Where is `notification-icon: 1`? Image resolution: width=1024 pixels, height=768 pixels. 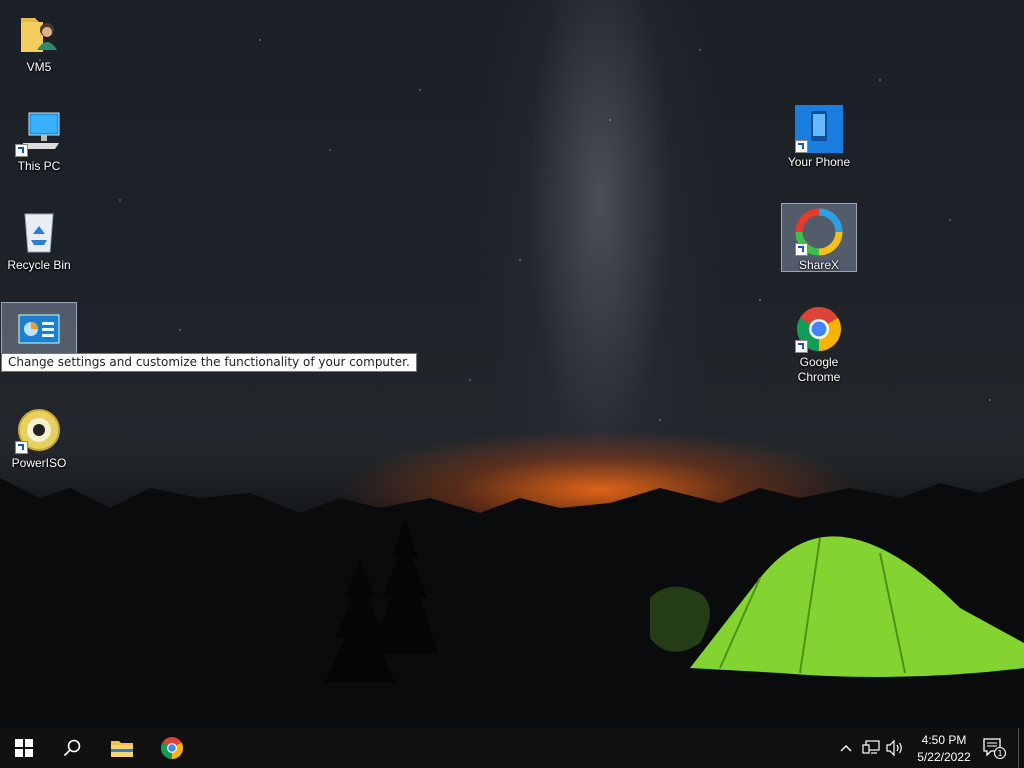 notification-icon: 1 is located at coordinates (994, 748).